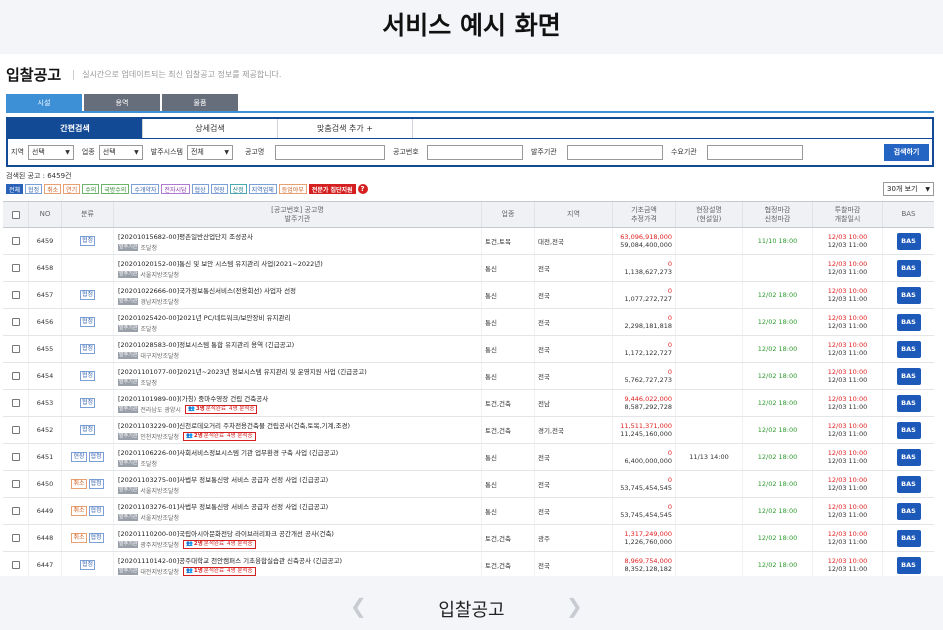 The width and height of the screenshot is (943, 630). I want to click on tab-detail-search: 상세검색, so click(210, 128).